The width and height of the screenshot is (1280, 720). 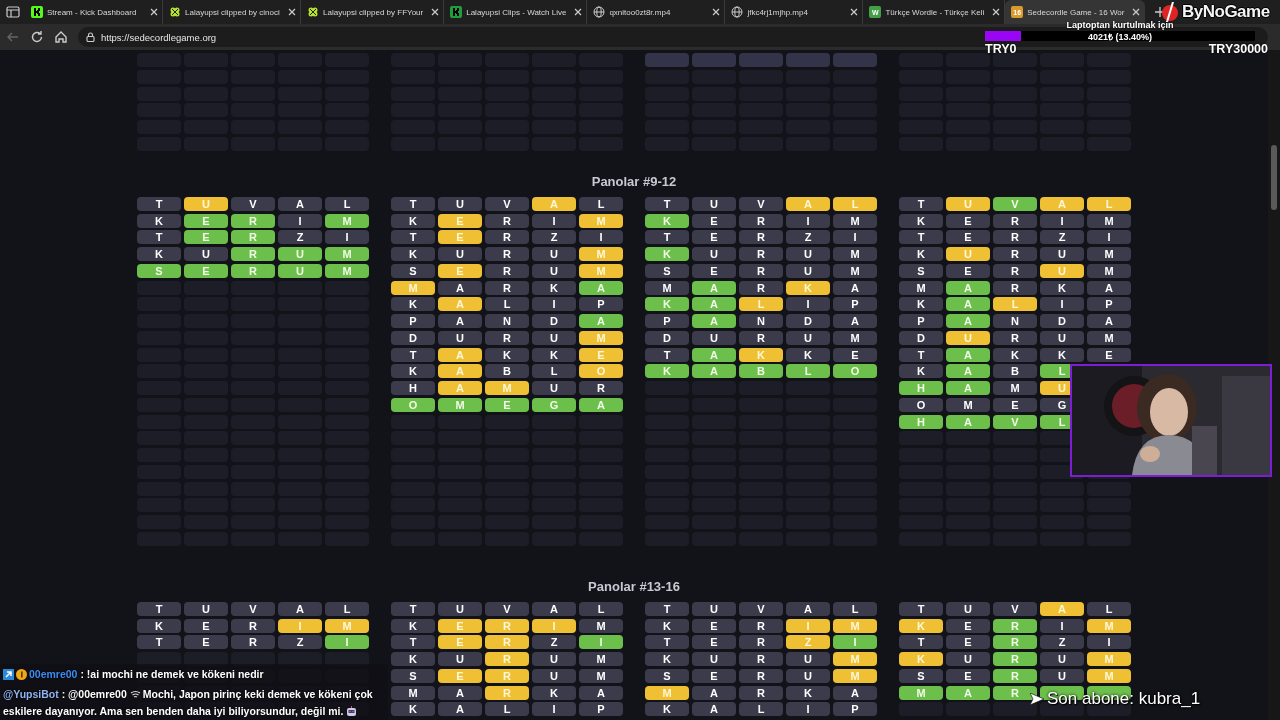 What do you see at coordinates (31, 694) in the screenshot?
I see `chat-username: @YupsiBot` at bounding box center [31, 694].